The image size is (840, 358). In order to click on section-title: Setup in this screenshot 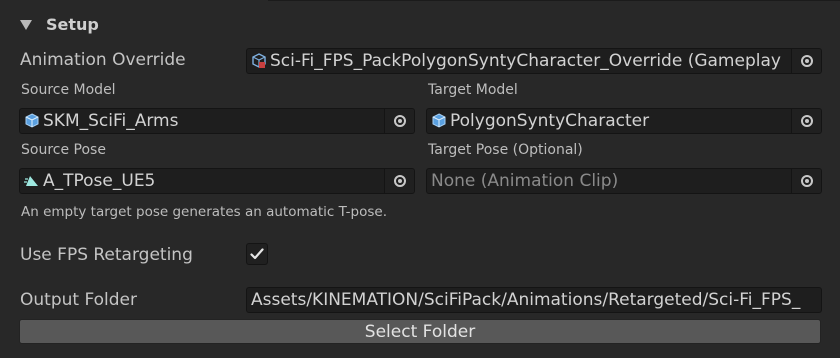, I will do `click(72, 24)`.